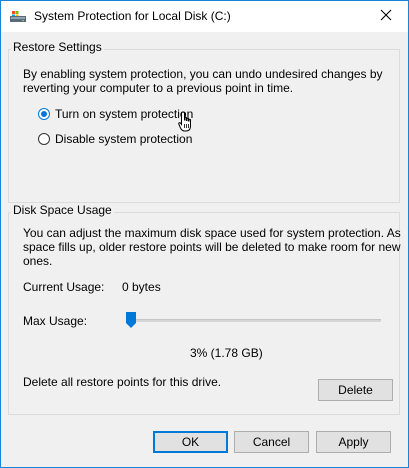 This screenshot has width=409, height=468. I want to click on current-usage-label: Current Usage:, so click(64, 287).